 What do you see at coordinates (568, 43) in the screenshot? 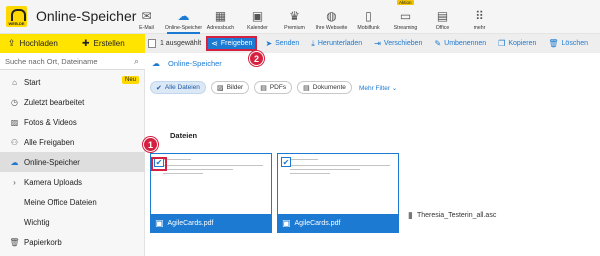
I see `delete-button: 🗑 Löschen` at bounding box center [568, 43].